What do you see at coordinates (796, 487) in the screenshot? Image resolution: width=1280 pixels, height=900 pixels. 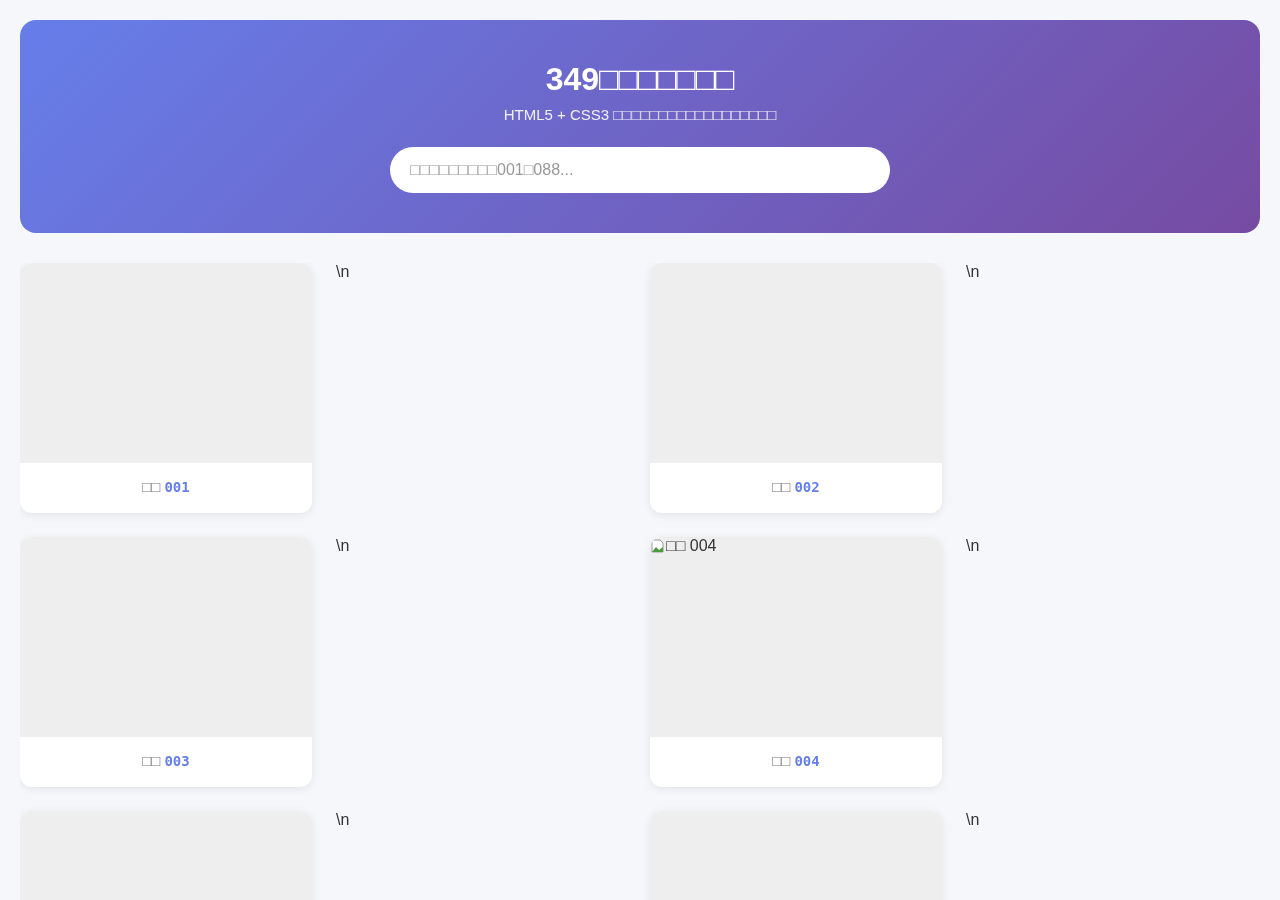 I see `card-caption: □□ 002` at bounding box center [796, 487].